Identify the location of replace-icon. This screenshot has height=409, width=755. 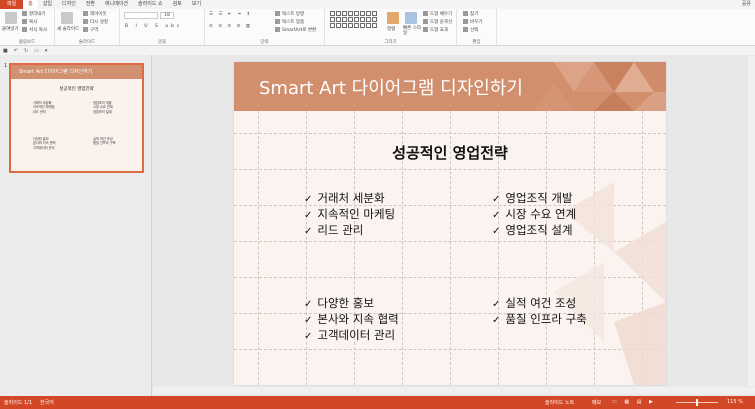
(465, 21).